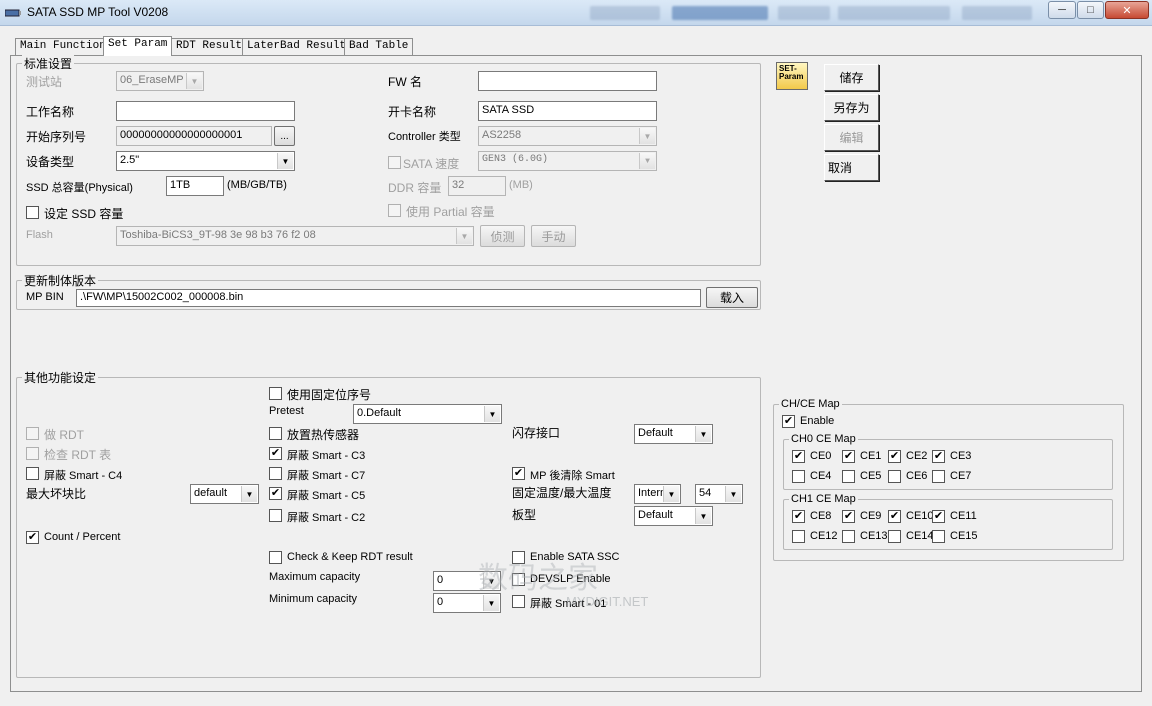 Image resolution: width=1152 pixels, height=706 pixels. Describe the element at coordinates (871, 456) in the screenshot. I see `ch0-label: CE1` at that location.